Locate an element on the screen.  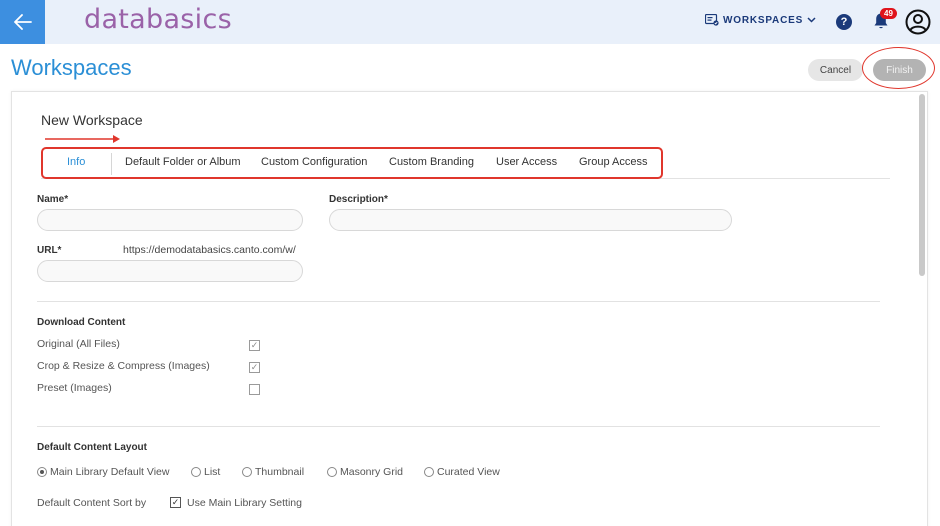
tab-divider is located at coordinates (111, 164).